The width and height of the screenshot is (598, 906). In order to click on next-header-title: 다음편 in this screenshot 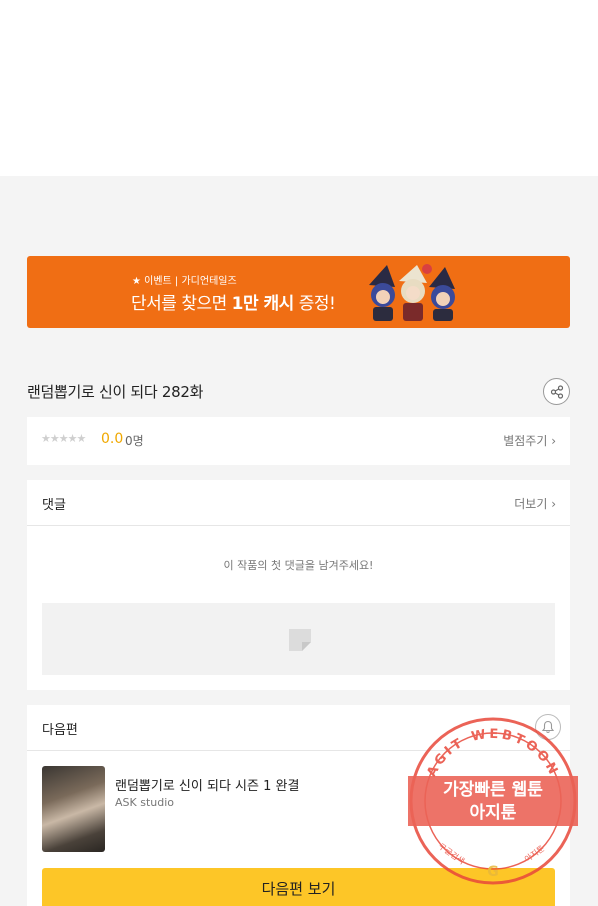, I will do `click(60, 730)`.